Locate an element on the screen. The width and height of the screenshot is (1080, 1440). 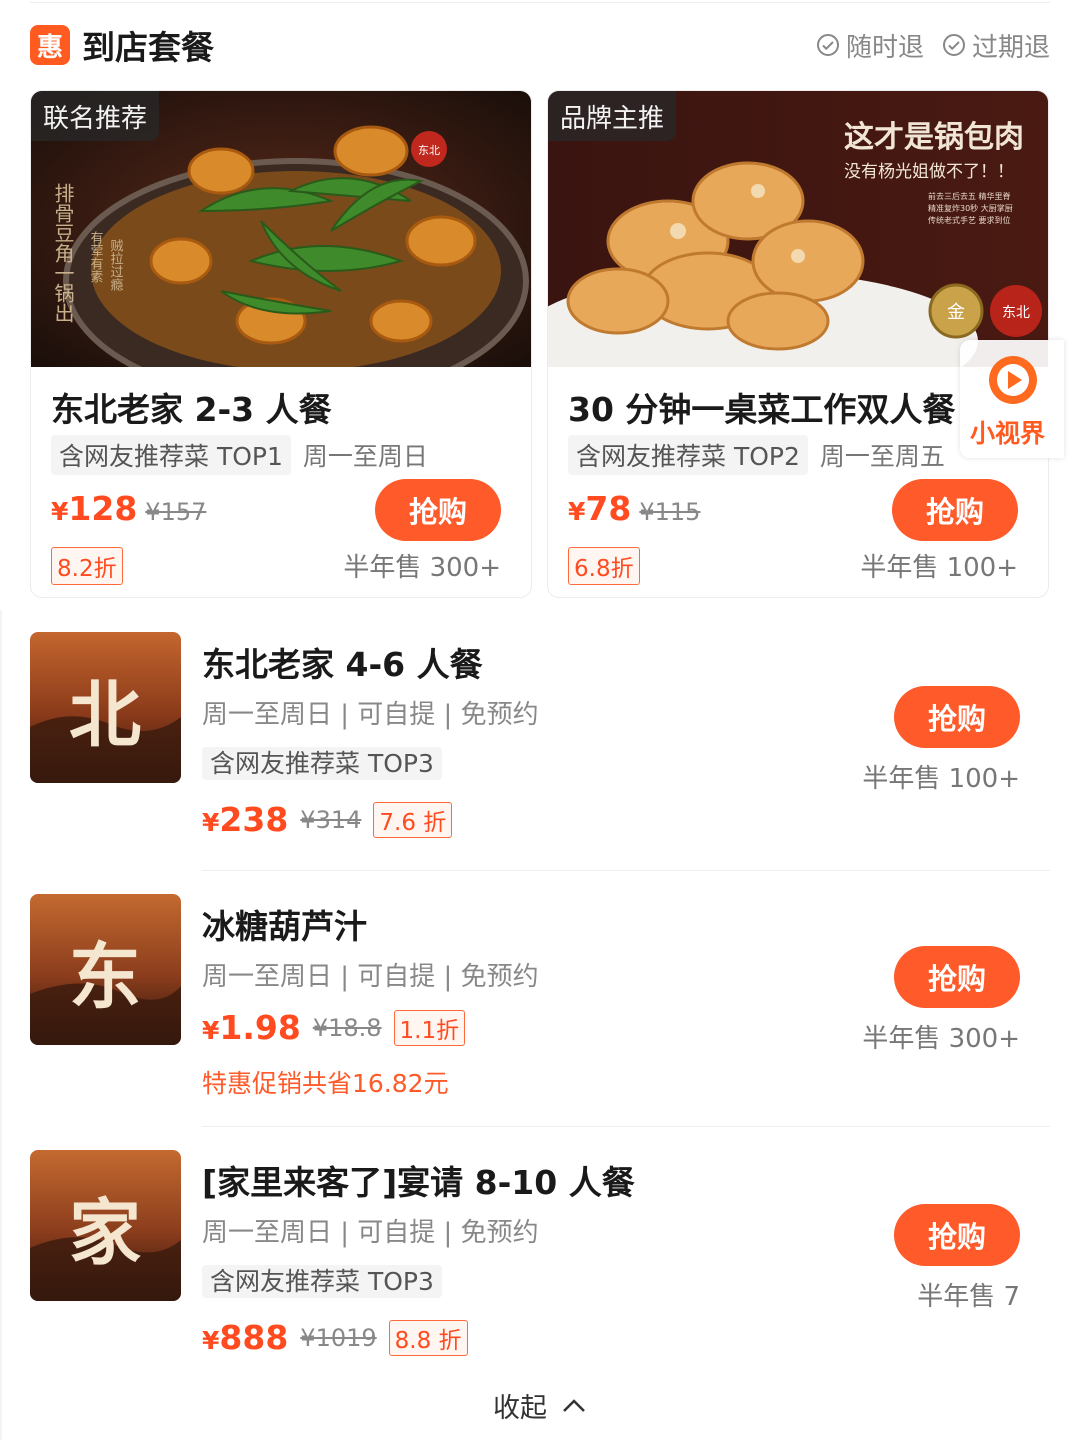
little-video-float-button: 小视界 is located at coordinates (1012, 399).